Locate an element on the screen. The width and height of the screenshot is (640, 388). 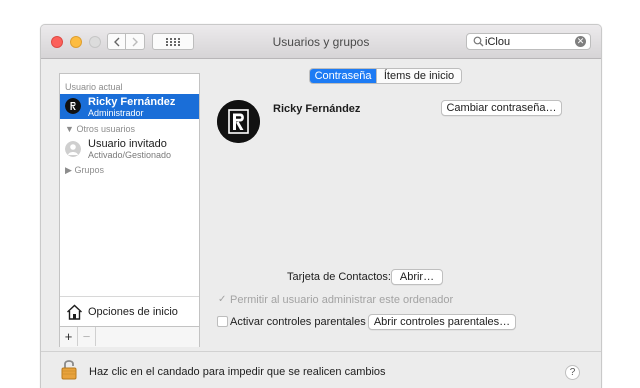
sidebar-item-current-user: Ricky Fernández Administrador is located at coordinates (129, 106).